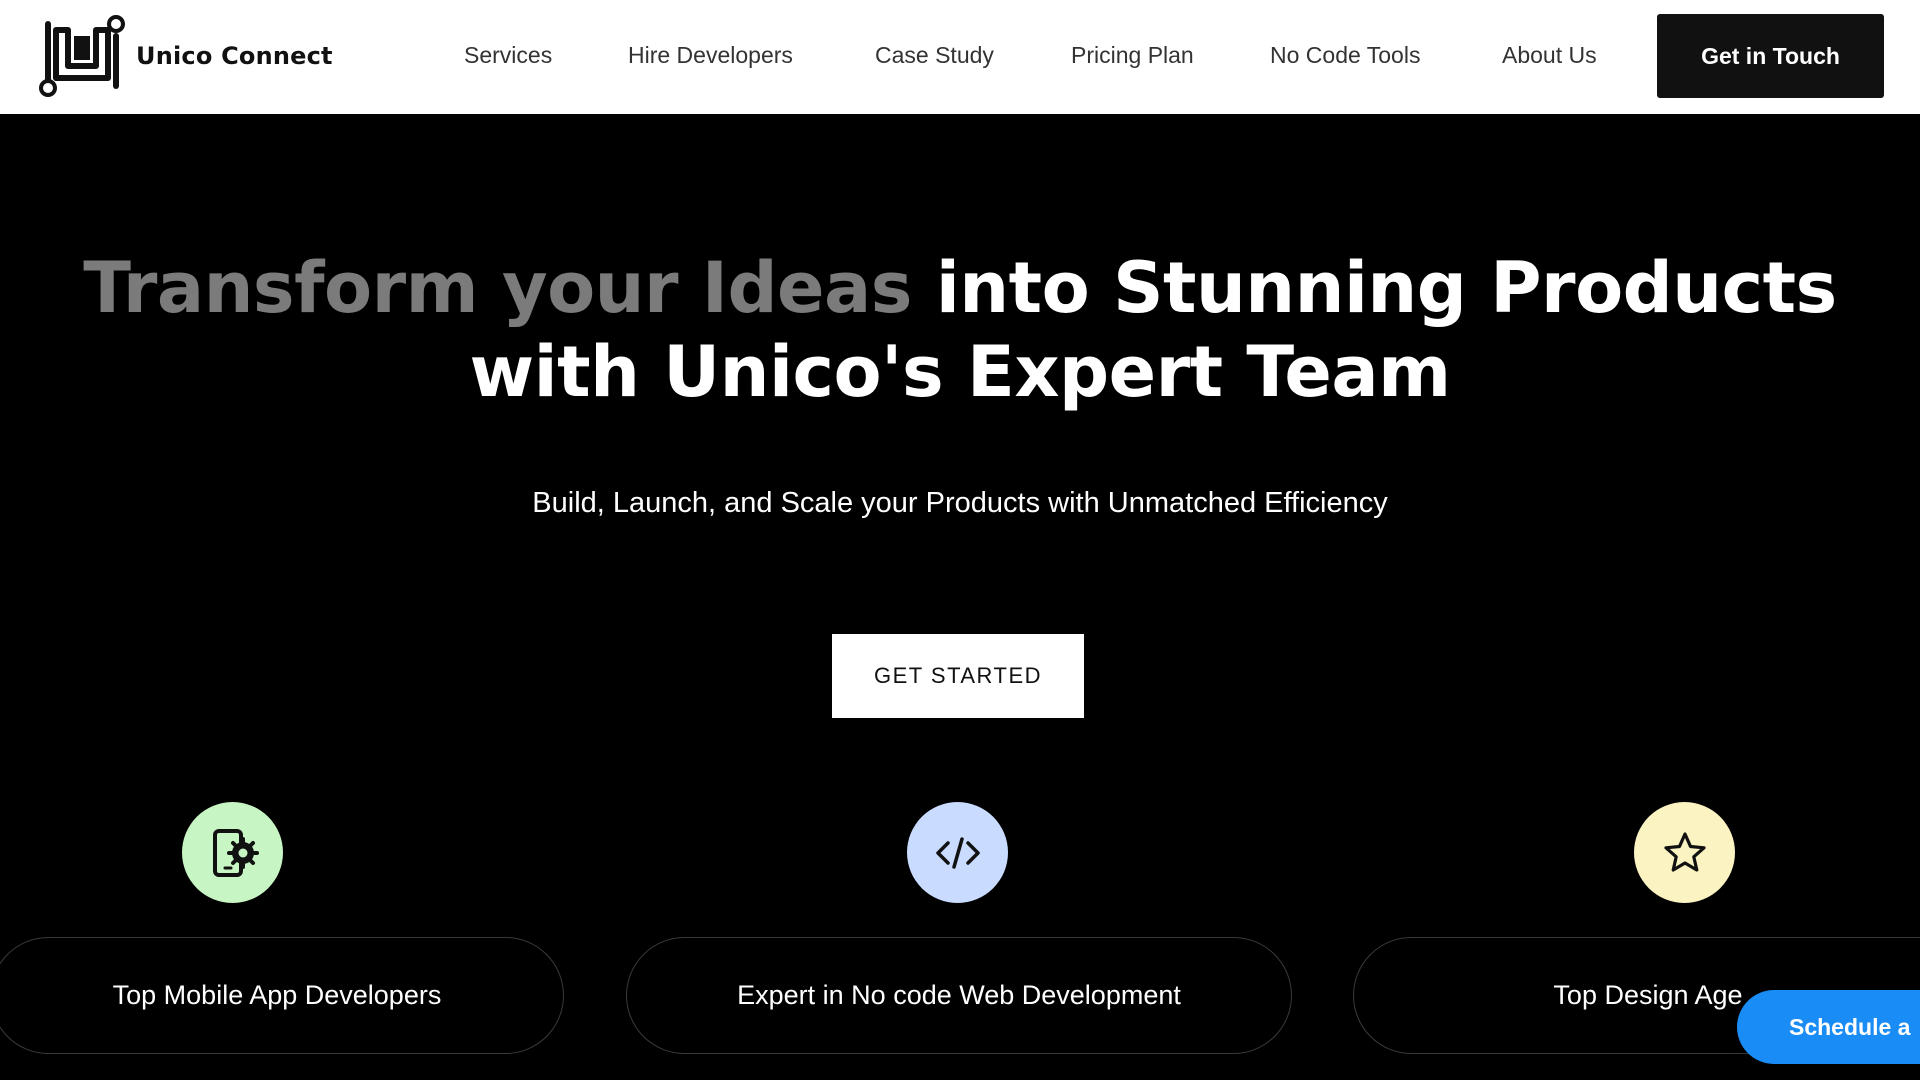  Describe the element at coordinates (497, 288) in the screenshot. I see `hero-title-muted: Transform your Ideas` at that location.